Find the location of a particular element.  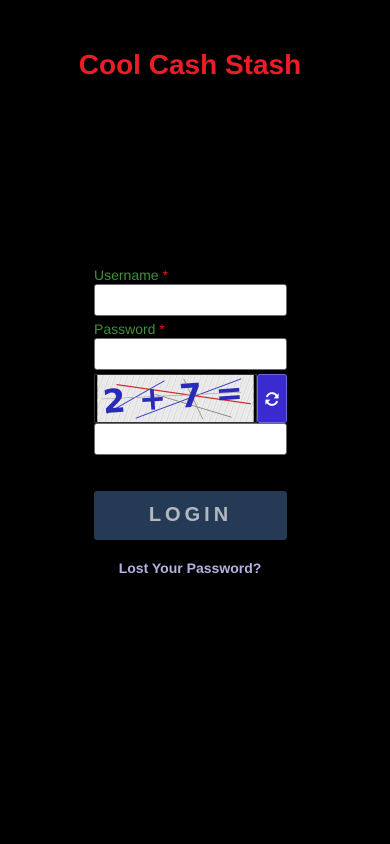

captcha-refresh-button is located at coordinates (272, 398).